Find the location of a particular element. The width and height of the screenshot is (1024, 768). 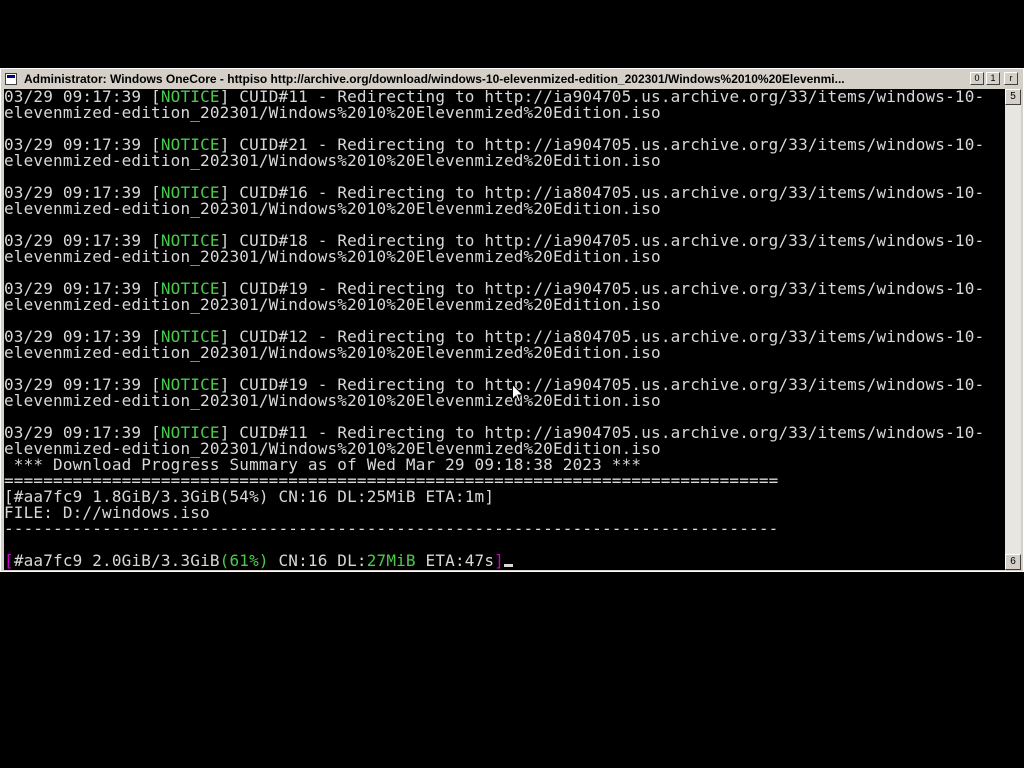

scroll-down-arrow-icon: 6 is located at coordinates (1013, 562).